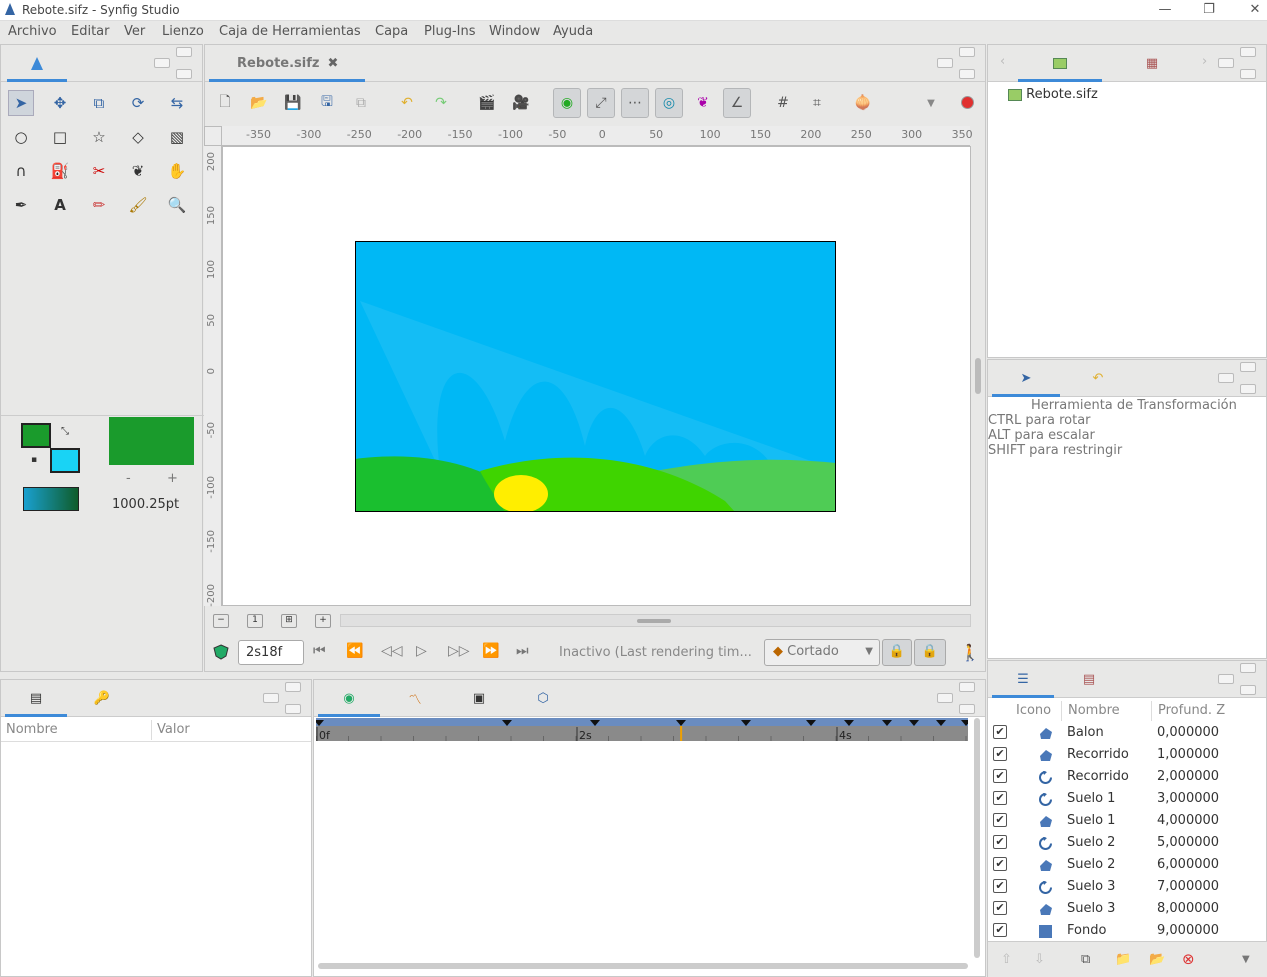 This screenshot has height=977, width=1267. Describe the element at coordinates (60, 103) in the screenshot. I see `smooth-move-tool: ✥` at that location.